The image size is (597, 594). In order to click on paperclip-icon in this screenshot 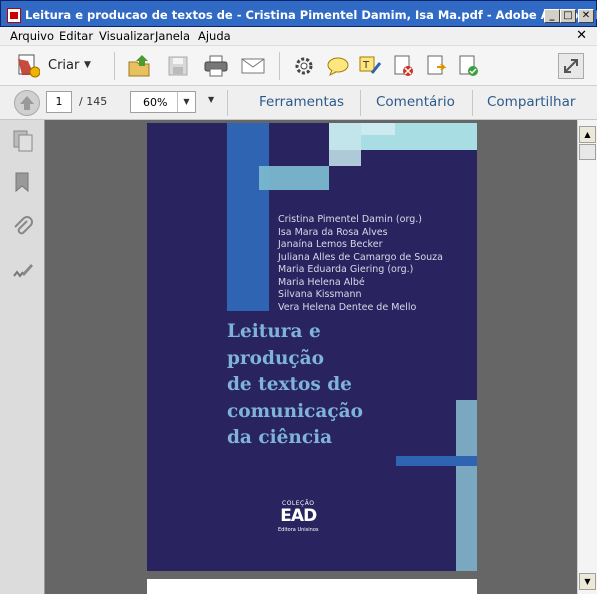, I will do `click(23, 225)`.